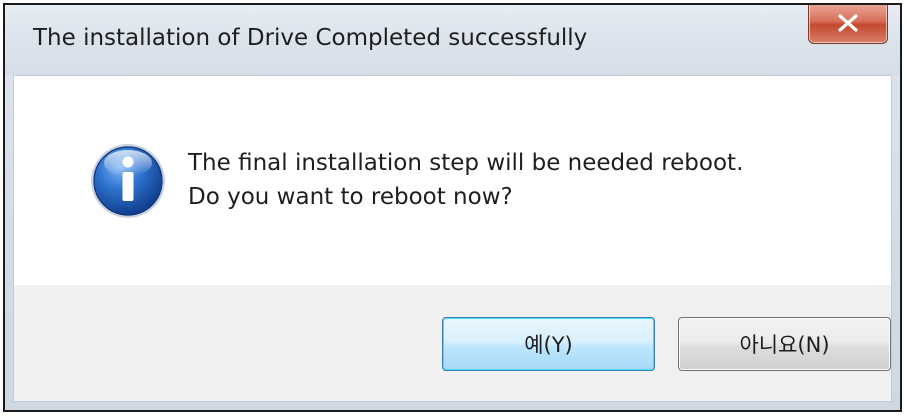 The height and width of the screenshot is (417, 907). Describe the element at coordinates (350, 197) in the screenshot. I see `message-line-2: Do you want to reboot now?` at that location.